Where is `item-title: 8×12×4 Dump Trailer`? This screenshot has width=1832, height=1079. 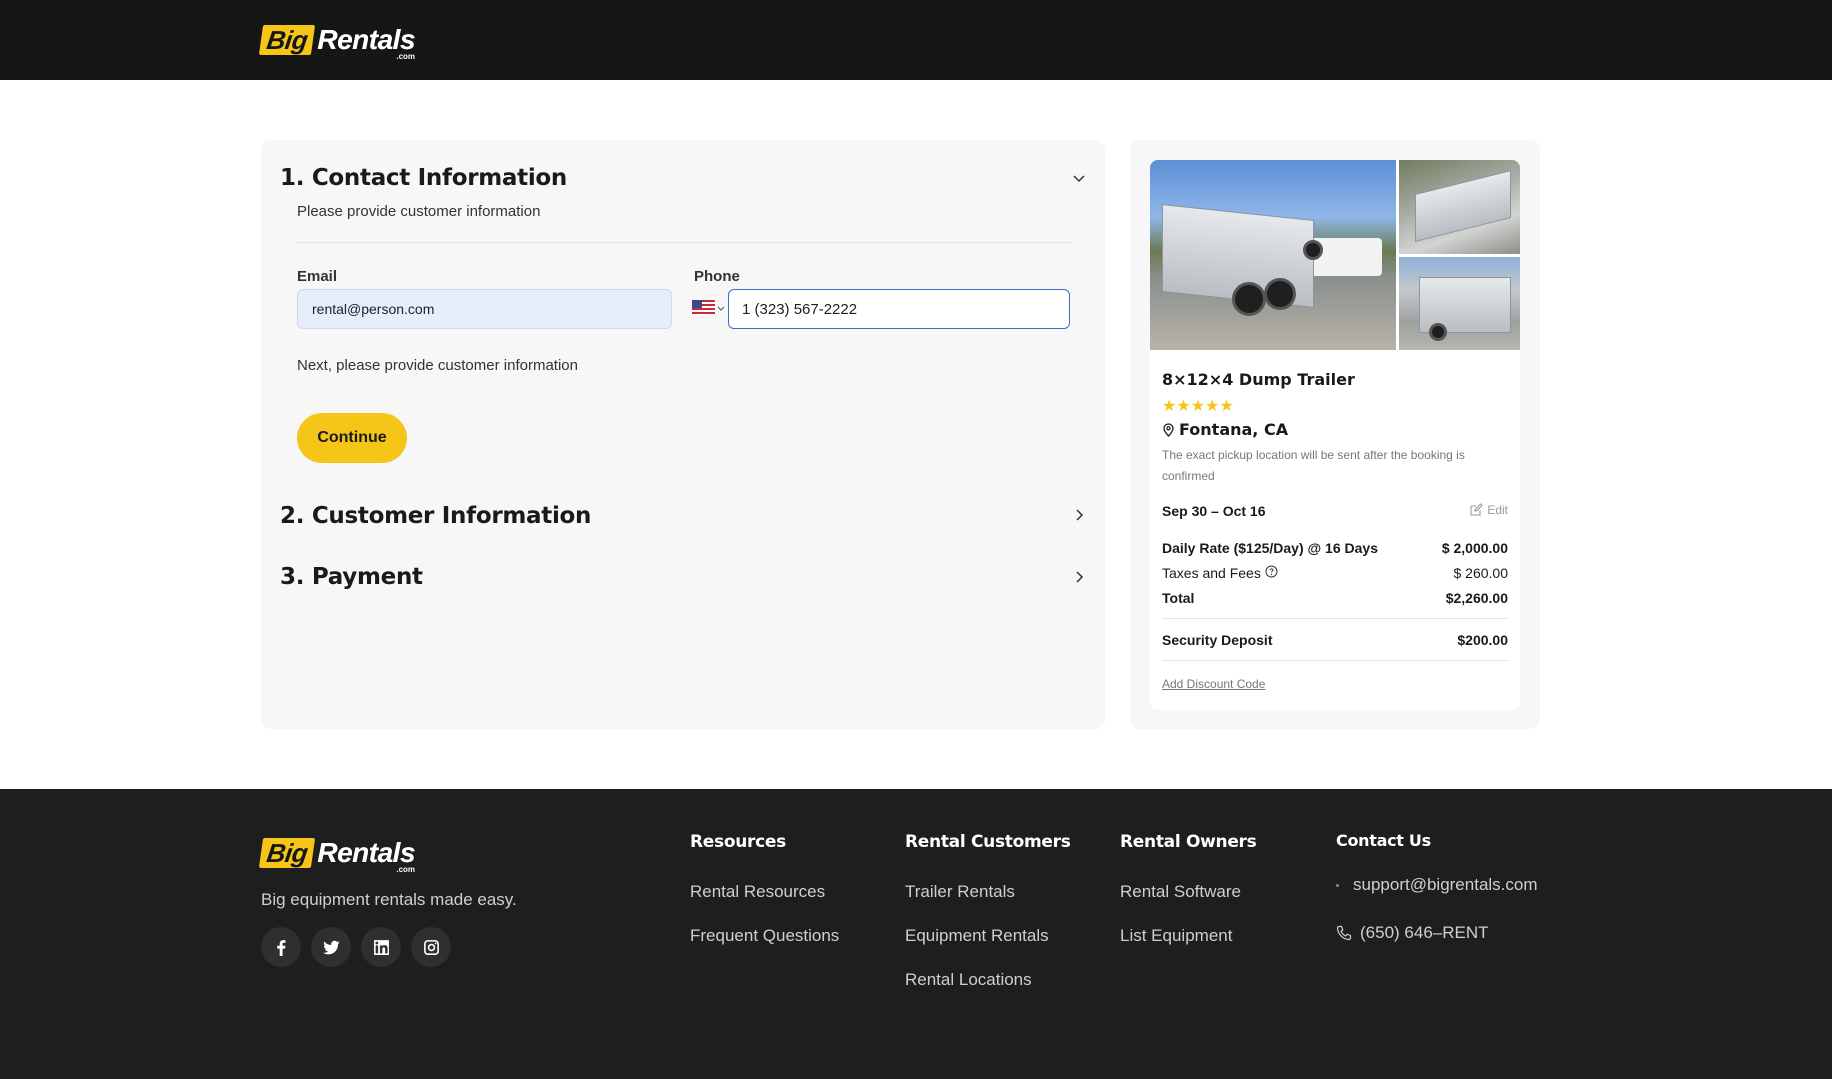 item-title: 8×12×4 Dump Trailer is located at coordinates (1258, 379).